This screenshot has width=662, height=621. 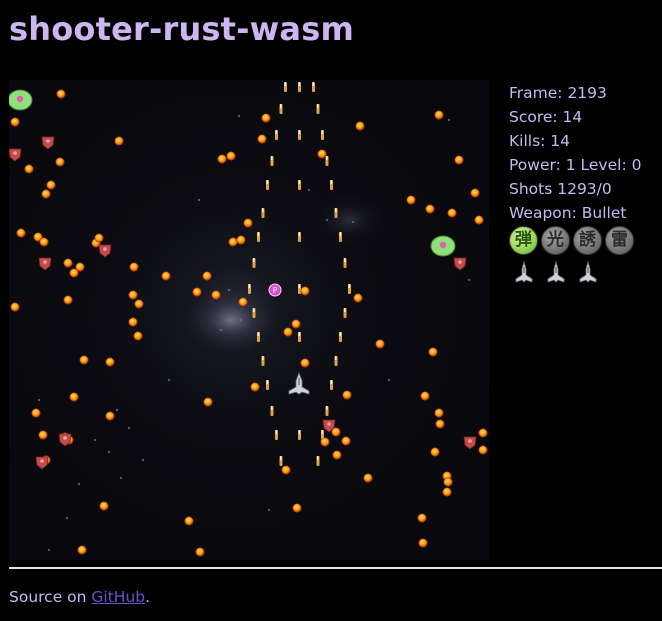 I want to click on weapon-lightning-icon: 雷, so click(x=619, y=240).